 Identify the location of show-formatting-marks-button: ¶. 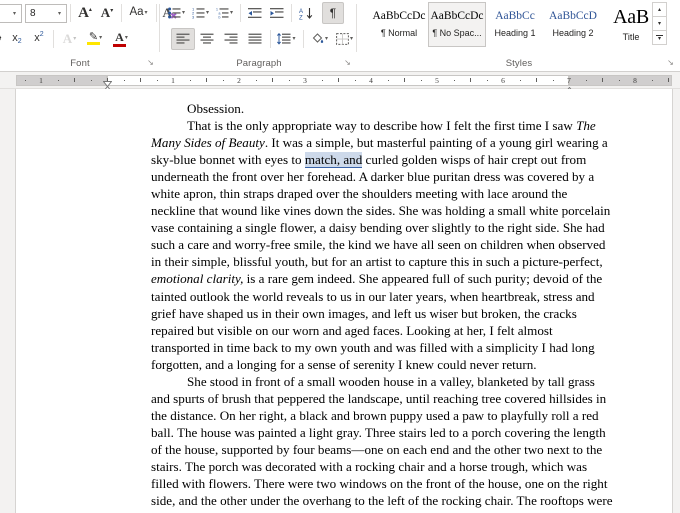
(333, 13).